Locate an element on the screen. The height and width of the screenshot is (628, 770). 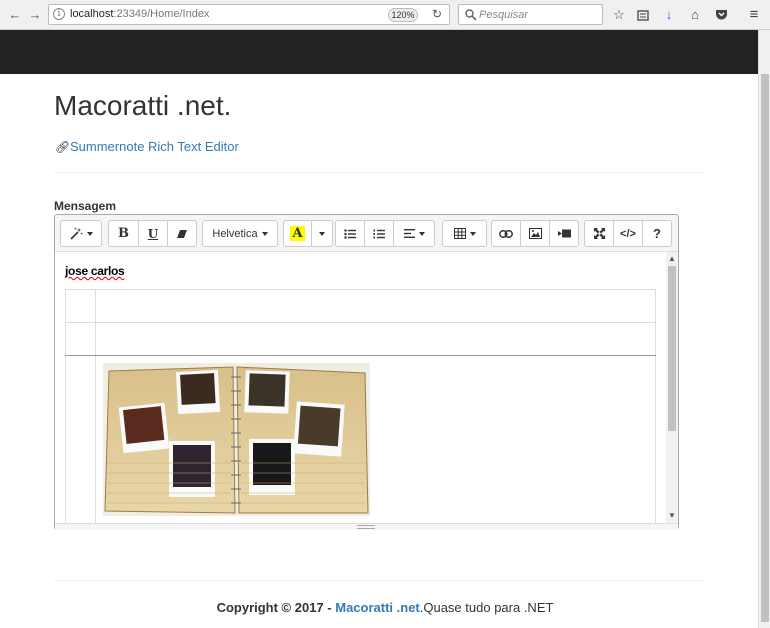
editor-scrollbar-thumb is located at coordinates (672, 348).